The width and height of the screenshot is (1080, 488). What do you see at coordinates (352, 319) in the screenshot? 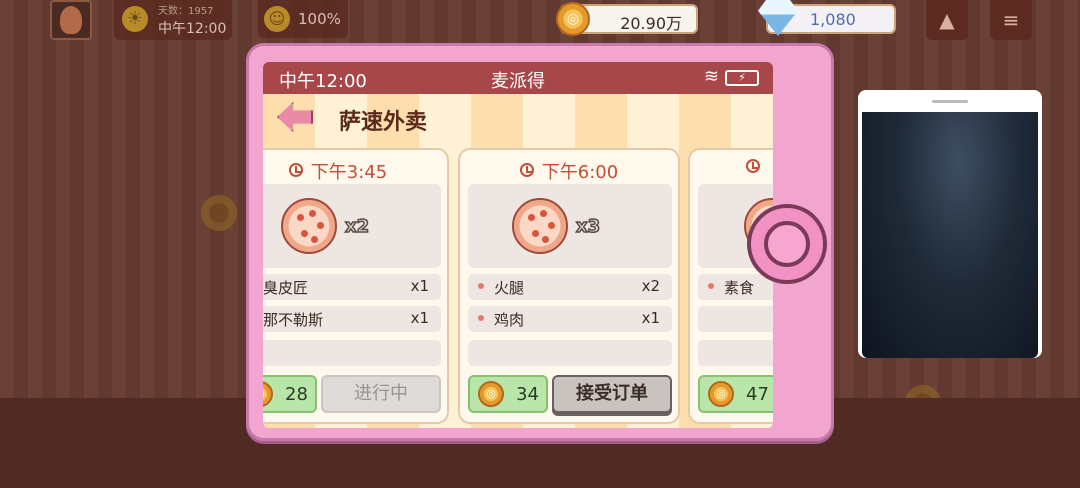
I see `topping-row: 那不勒斯 x1` at bounding box center [352, 319].